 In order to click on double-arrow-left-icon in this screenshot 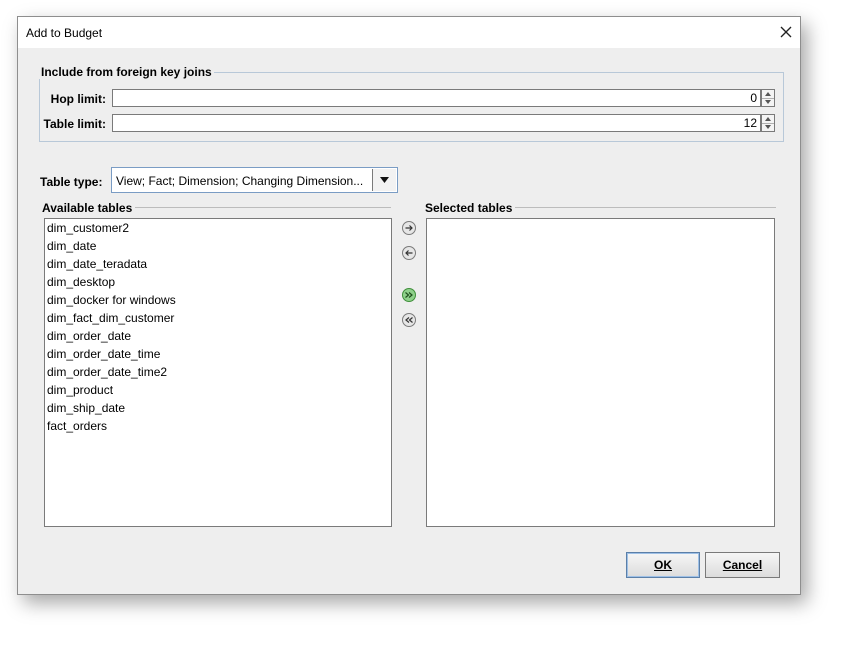, I will do `click(409, 320)`.